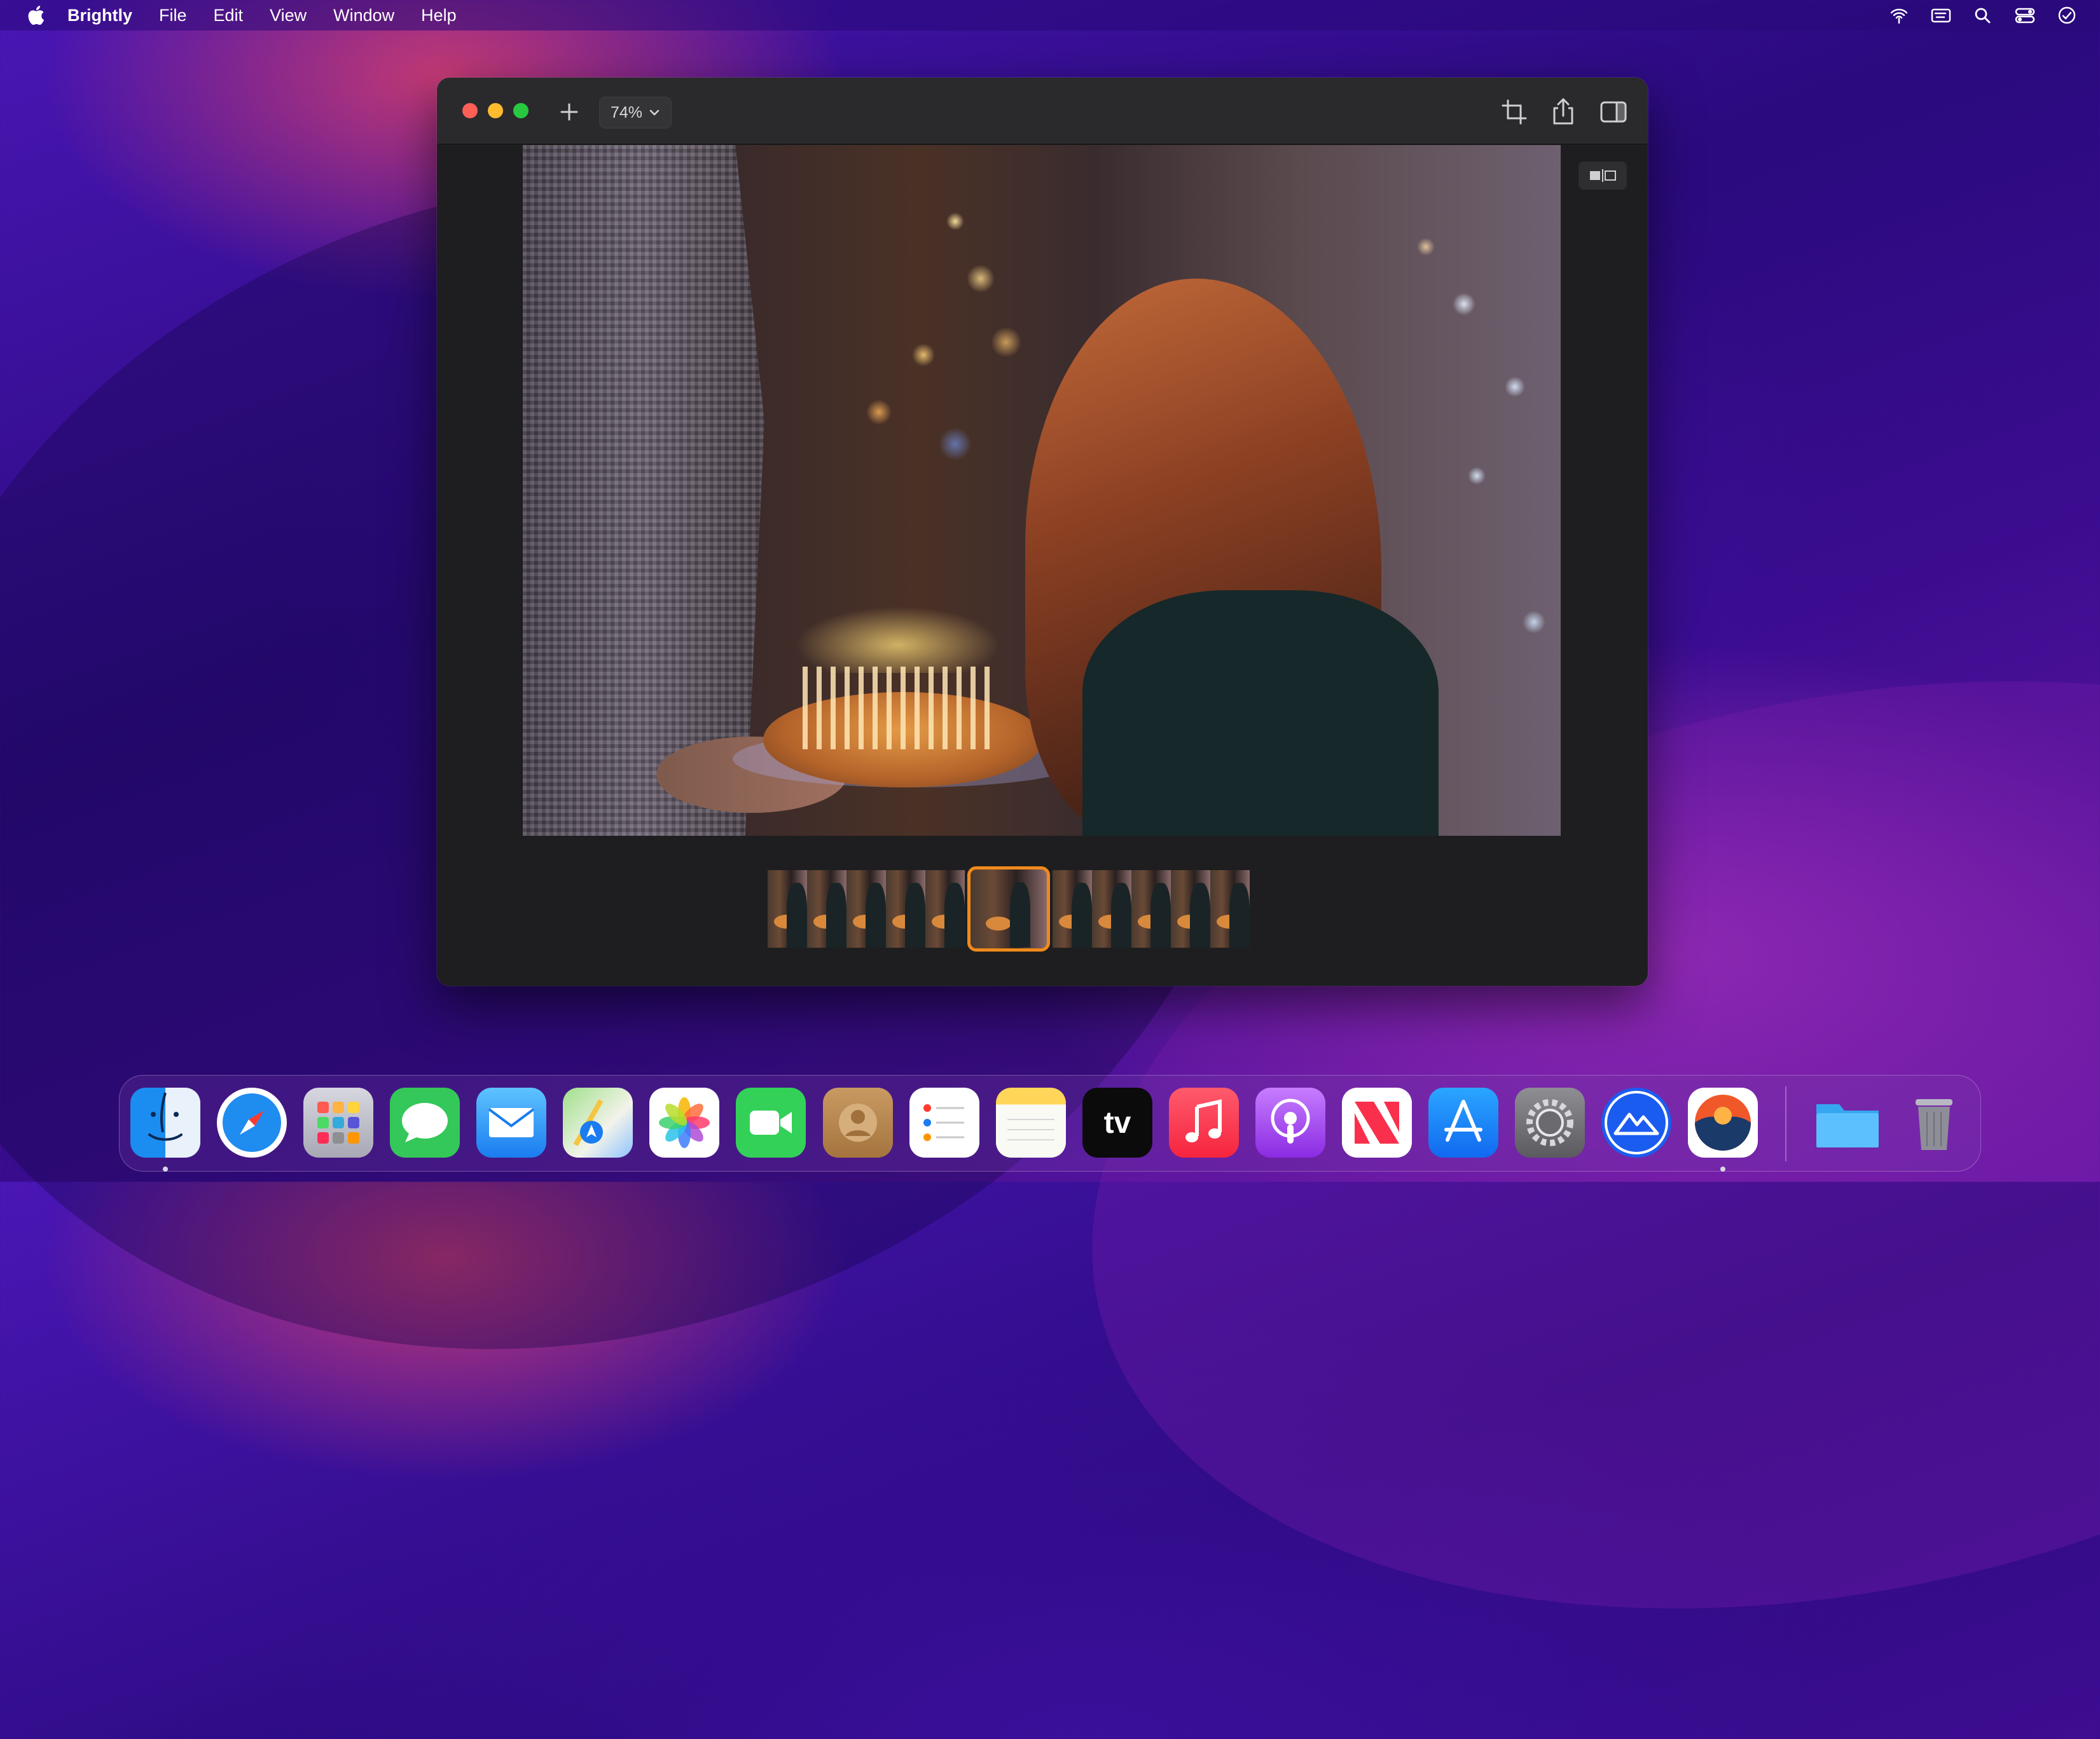 The height and width of the screenshot is (1739, 2100). Describe the element at coordinates (165, 1116) in the screenshot. I see `finder-icon` at that location.